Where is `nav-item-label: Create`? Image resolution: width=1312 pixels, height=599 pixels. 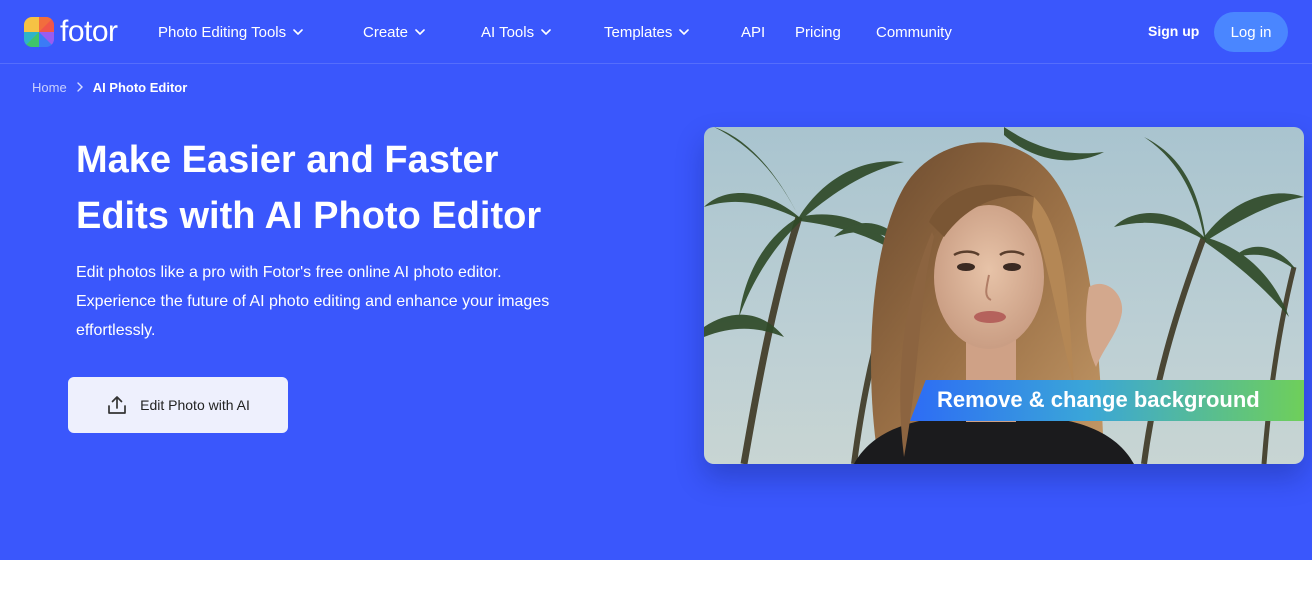
nav-item-label: Create is located at coordinates (386, 32).